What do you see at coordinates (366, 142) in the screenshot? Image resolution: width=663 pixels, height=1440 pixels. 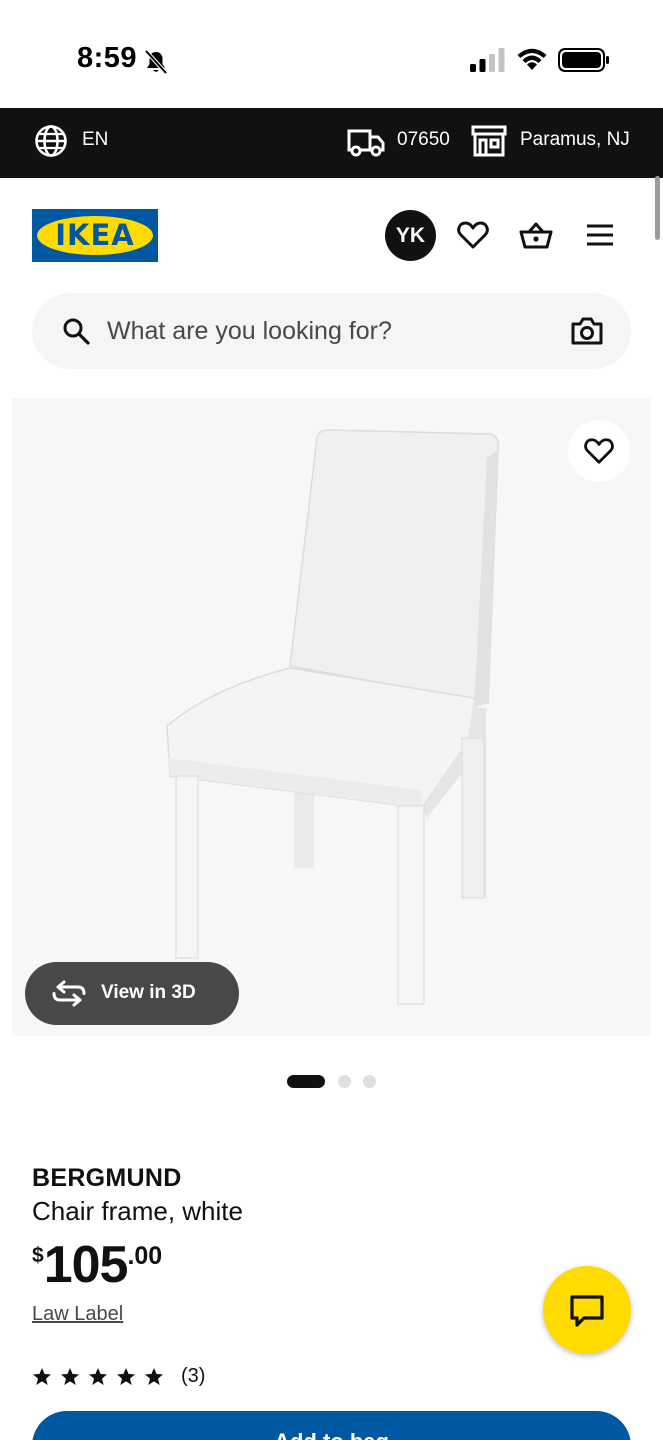 I see `truck-icon` at bounding box center [366, 142].